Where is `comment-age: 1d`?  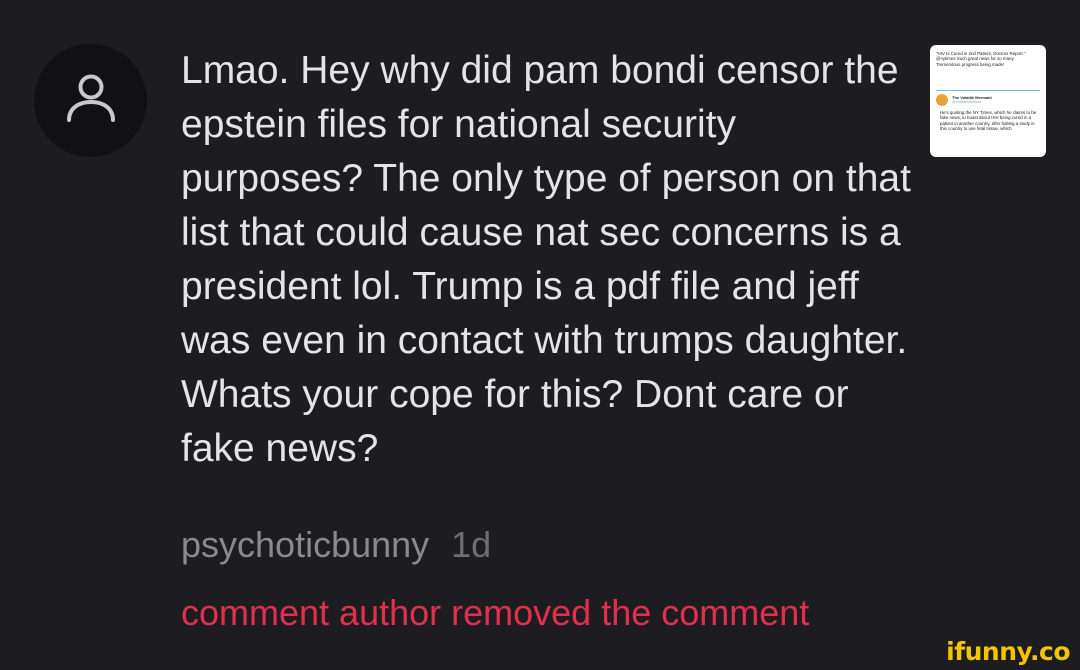 comment-age: 1d is located at coordinates (471, 544).